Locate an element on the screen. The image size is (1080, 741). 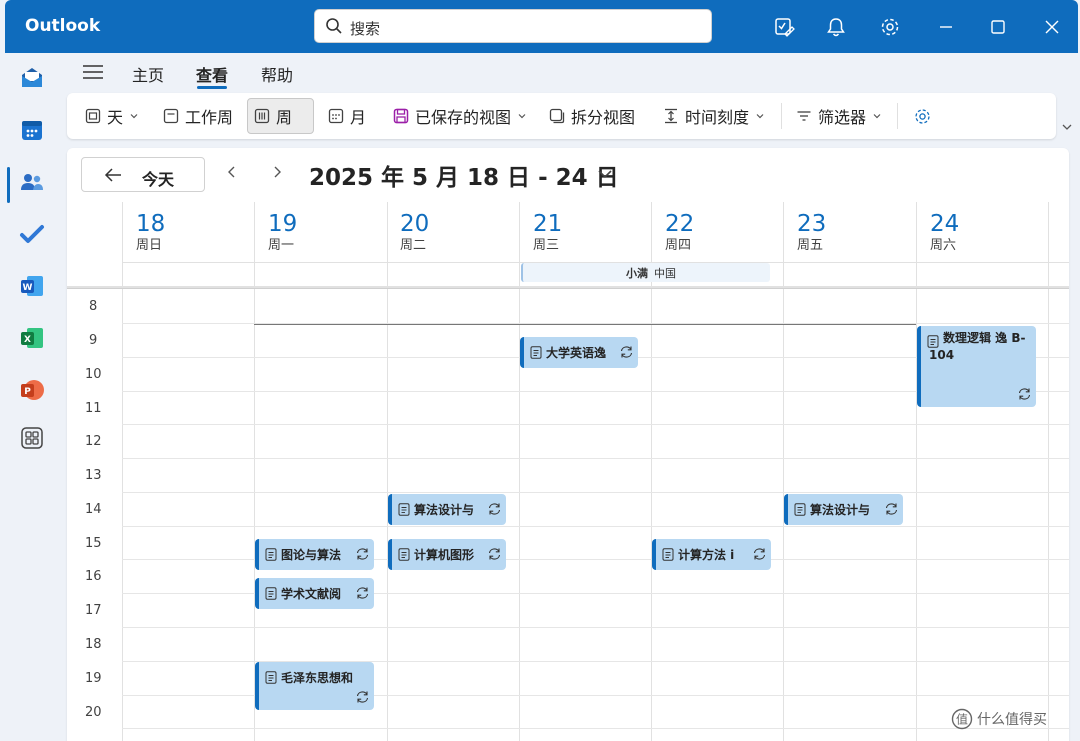
week-view-button: 周 is located at coordinates (280, 116).